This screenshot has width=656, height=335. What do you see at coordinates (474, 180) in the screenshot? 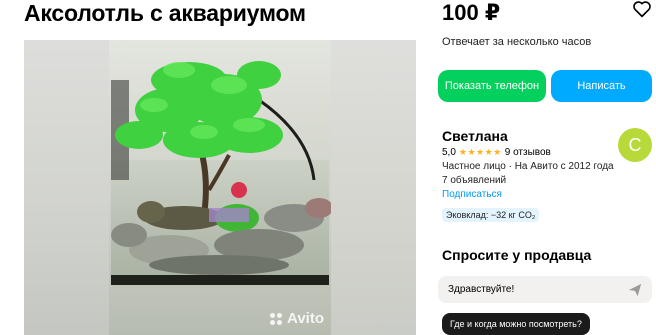
I see `seller-ads-count: 7 объявлений` at bounding box center [474, 180].